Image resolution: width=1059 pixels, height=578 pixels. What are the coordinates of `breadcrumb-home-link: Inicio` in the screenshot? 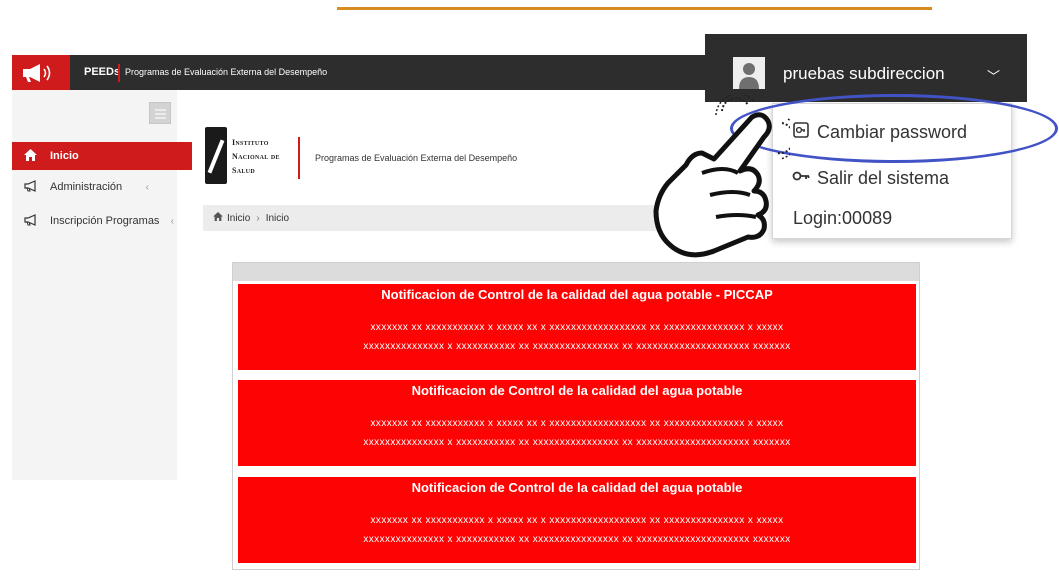 It's located at (238, 218).